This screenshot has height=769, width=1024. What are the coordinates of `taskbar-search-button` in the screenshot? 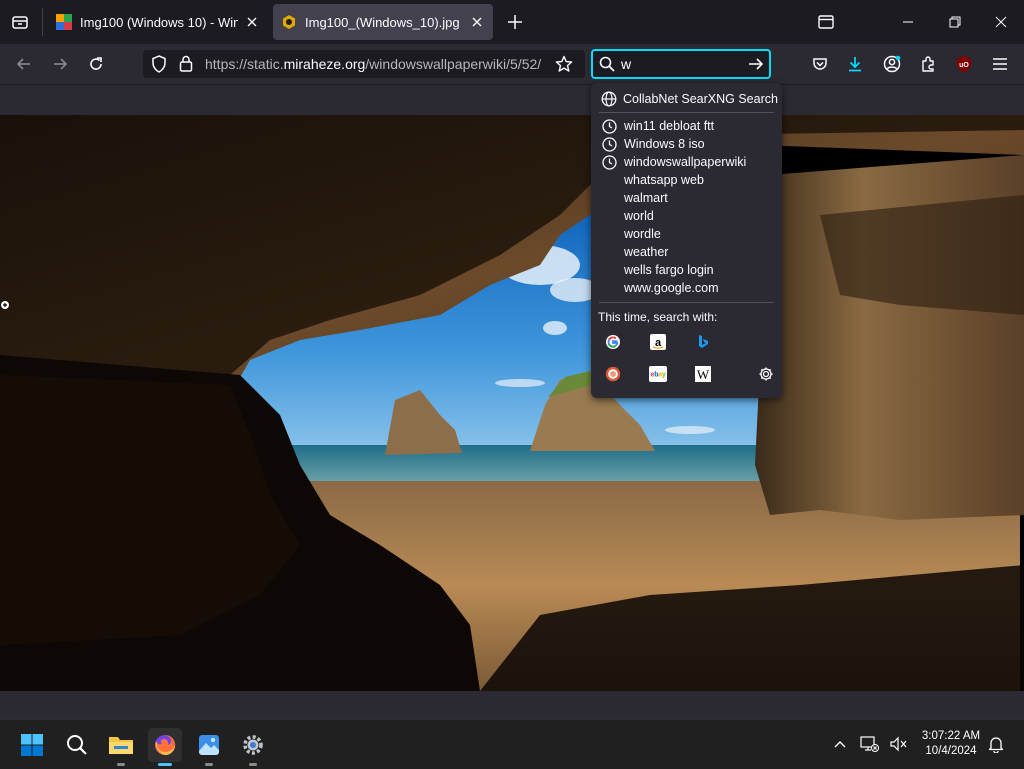 It's located at (77, 745).